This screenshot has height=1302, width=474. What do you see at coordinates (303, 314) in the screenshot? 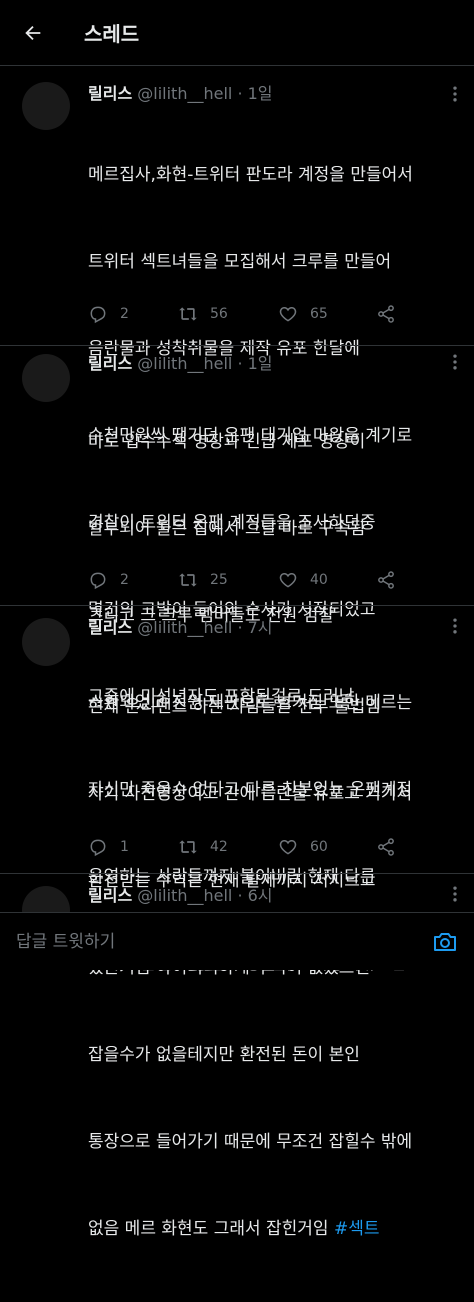
I see `like-button: 65` at bounding box center [303, 314].